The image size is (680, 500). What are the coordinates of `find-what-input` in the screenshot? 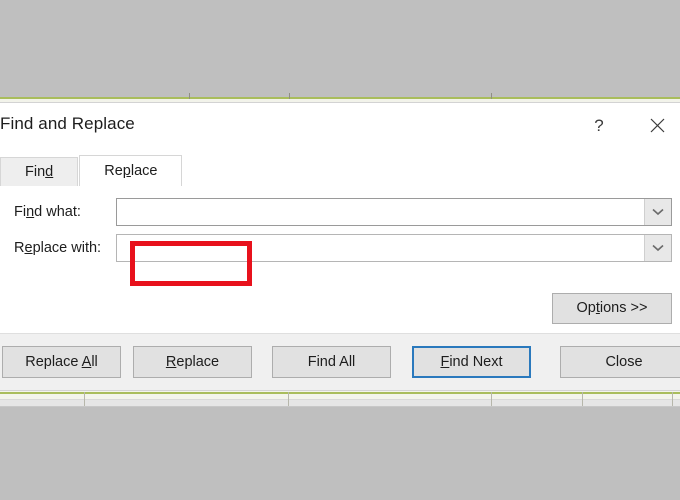 It's located at (380, 212).